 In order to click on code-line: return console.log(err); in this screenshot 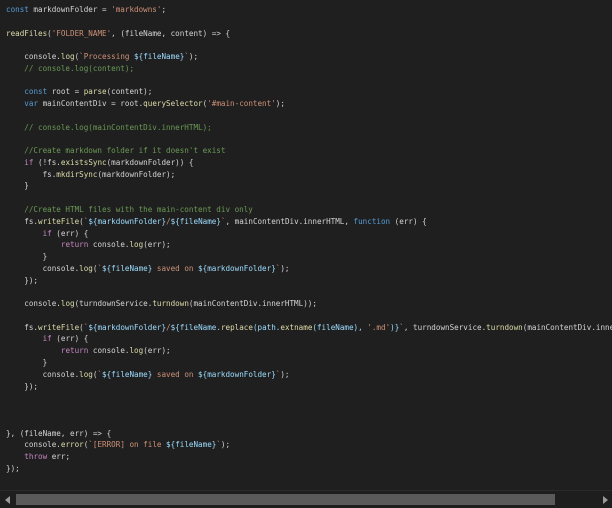, I will do `click(306, 245)`.